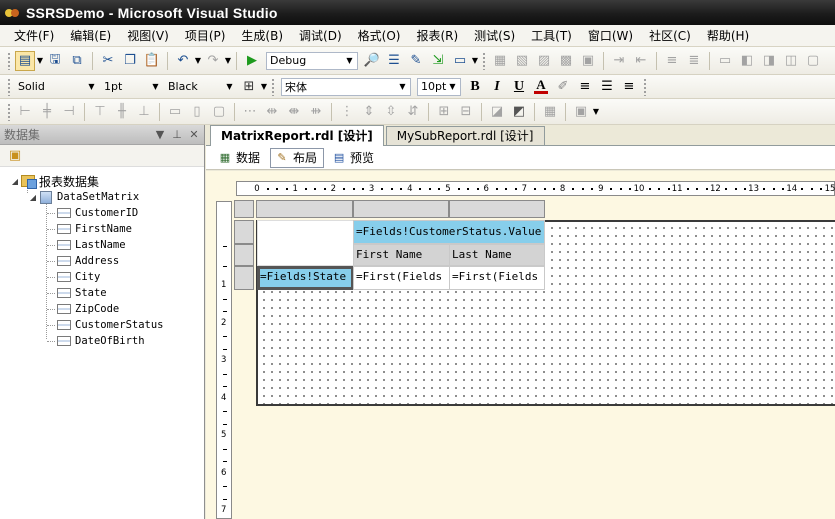  What do you see at coordinates (175, 112) in the screenshot?
I see `make-same-width-icon: ▭` at bounding box center [175, 112].